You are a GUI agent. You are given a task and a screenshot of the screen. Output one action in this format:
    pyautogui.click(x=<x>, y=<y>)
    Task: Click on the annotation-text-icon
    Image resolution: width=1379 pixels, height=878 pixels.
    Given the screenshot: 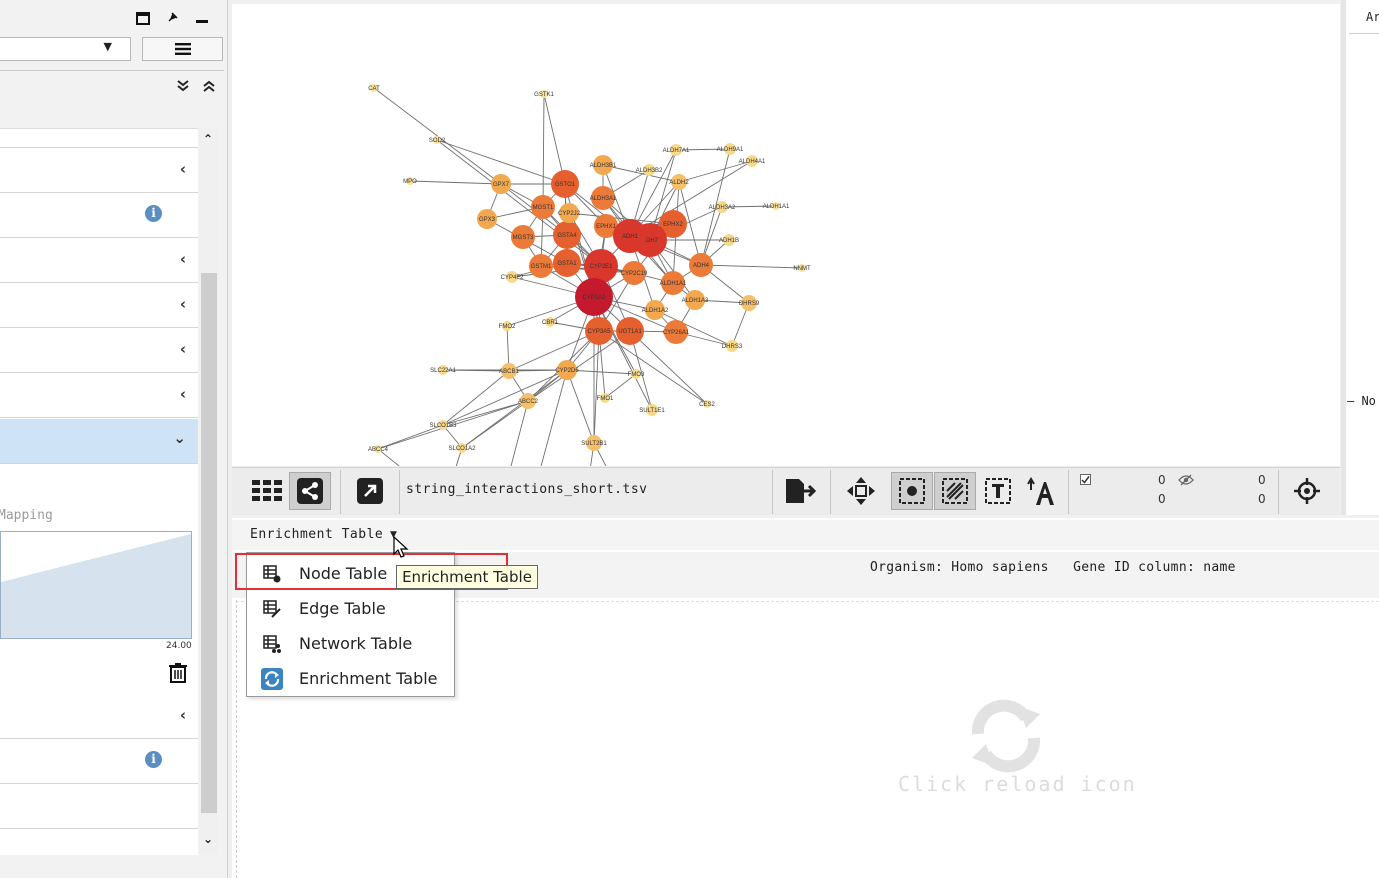 What is the action you would take?
    pyautogui.click(x=998, y=491)
    